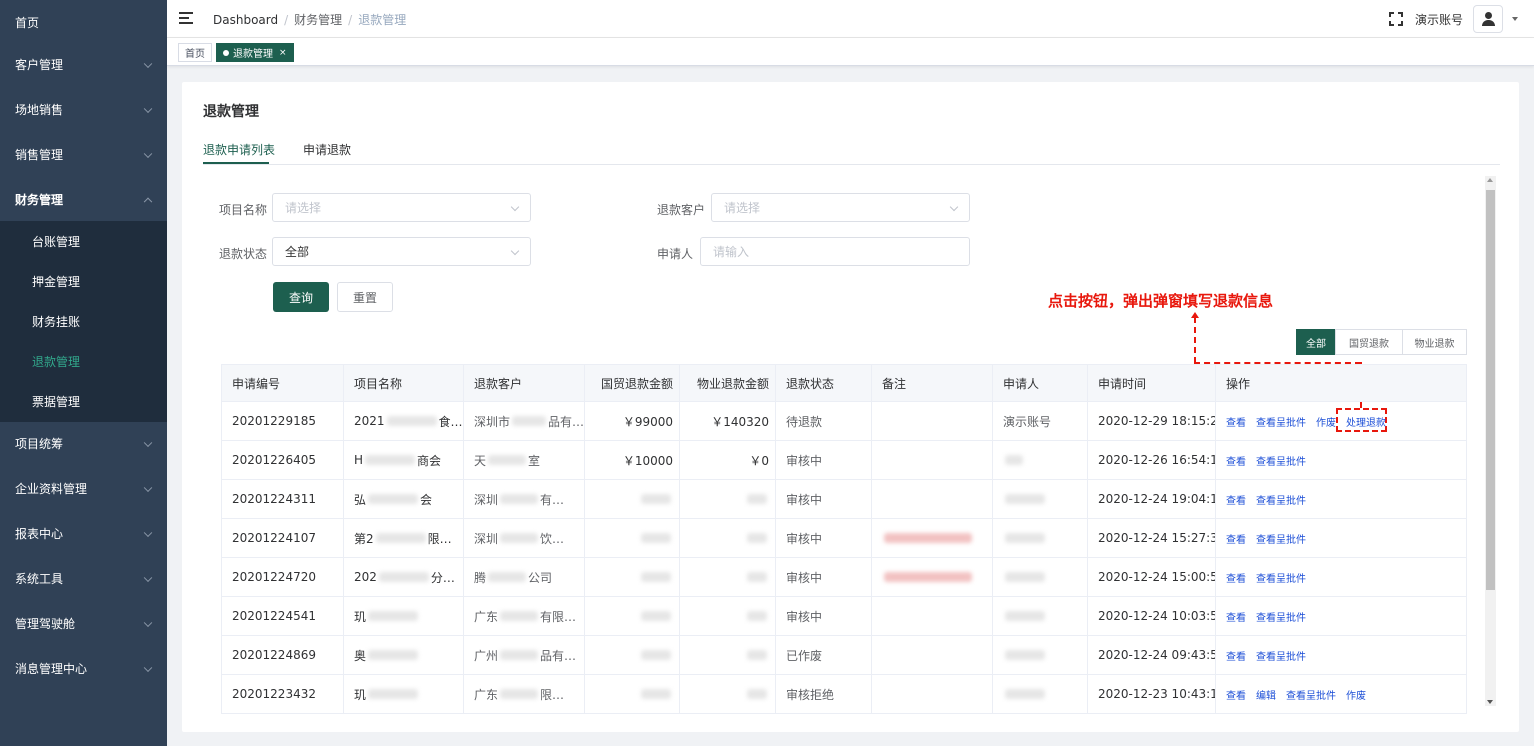 The width and height of the screenshot is (1534, 746). I want to click on tag-label: 首页, so click(195, 54).